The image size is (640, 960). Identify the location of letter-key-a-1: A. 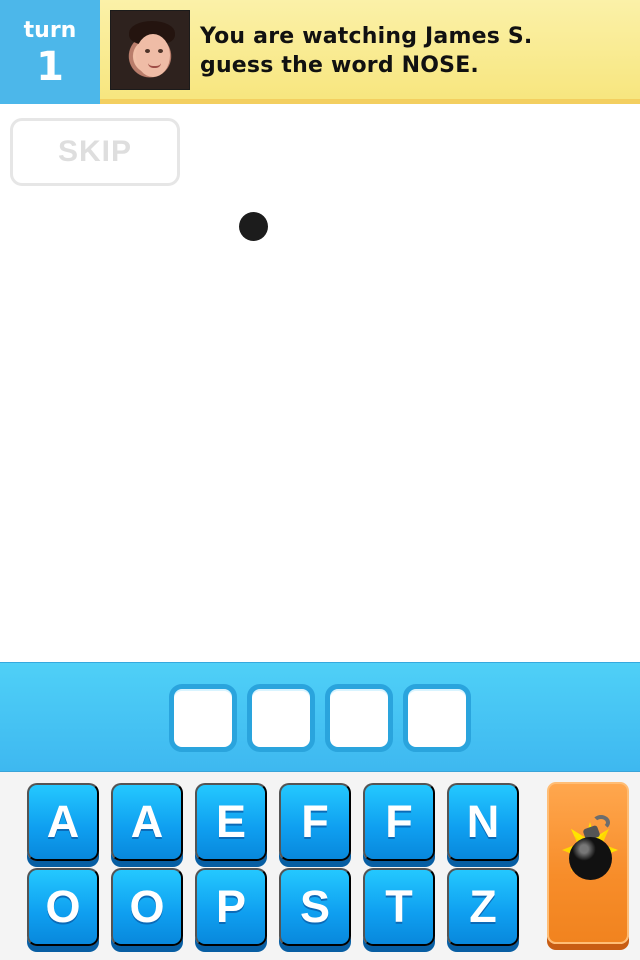
(63, 822).